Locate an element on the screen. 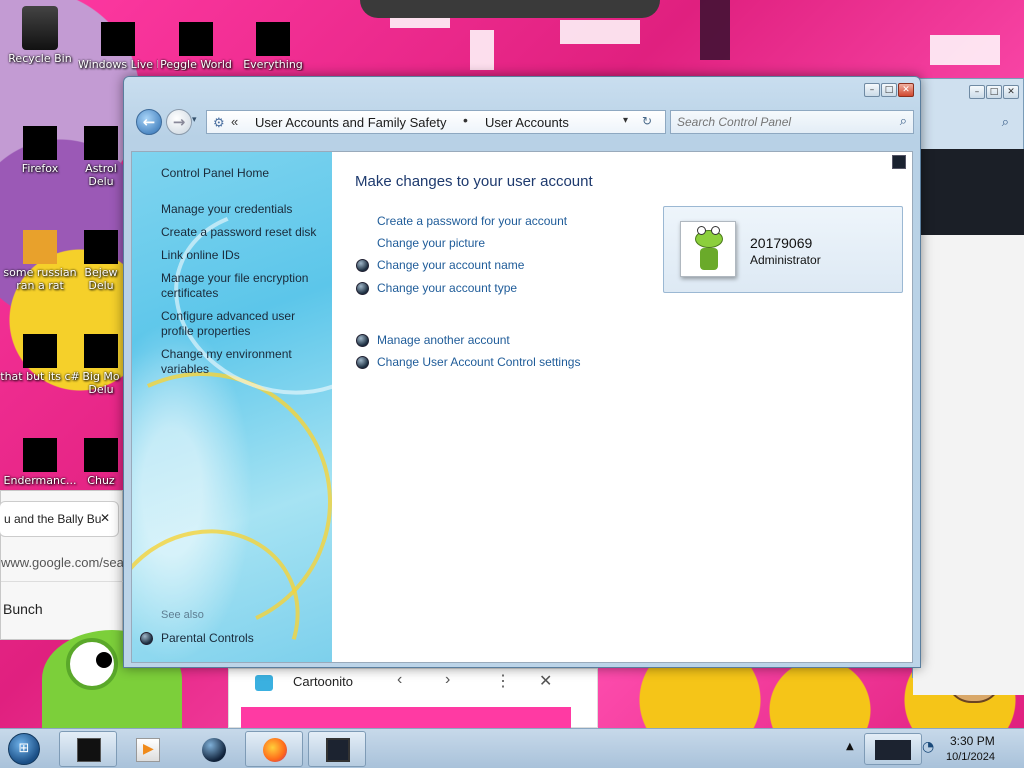  window-caption-buttons: – □ ✕ is located at coordinates (889, 90).